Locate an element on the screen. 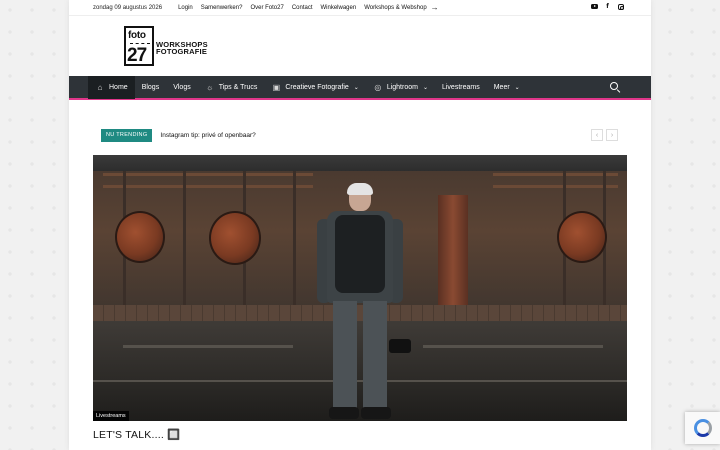 The width and height of the screenshot is (720, 450). social-links: f is located at coordinates (607, 6).